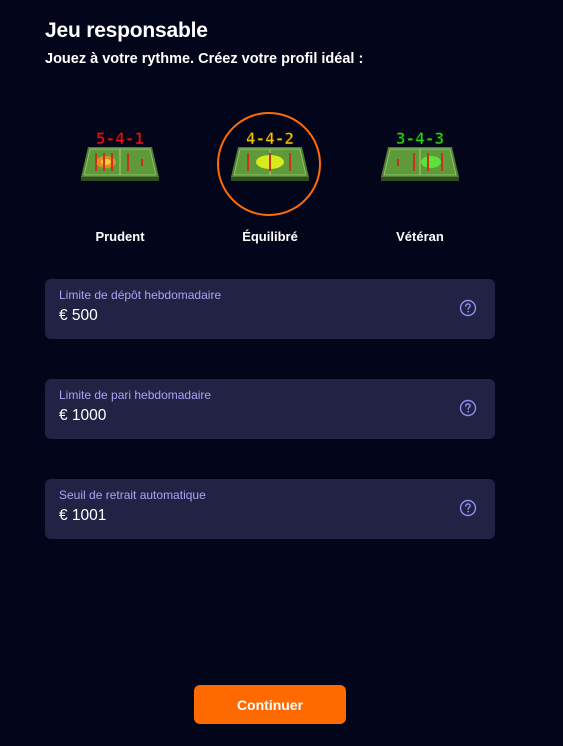 The image size is (563, 746). What do you see at coordinates (270, 309) in the screenshot?
I see `deposit-limit-field: Limite de dépôt hebdomadaire € 500` at bounding box center [270, 309].